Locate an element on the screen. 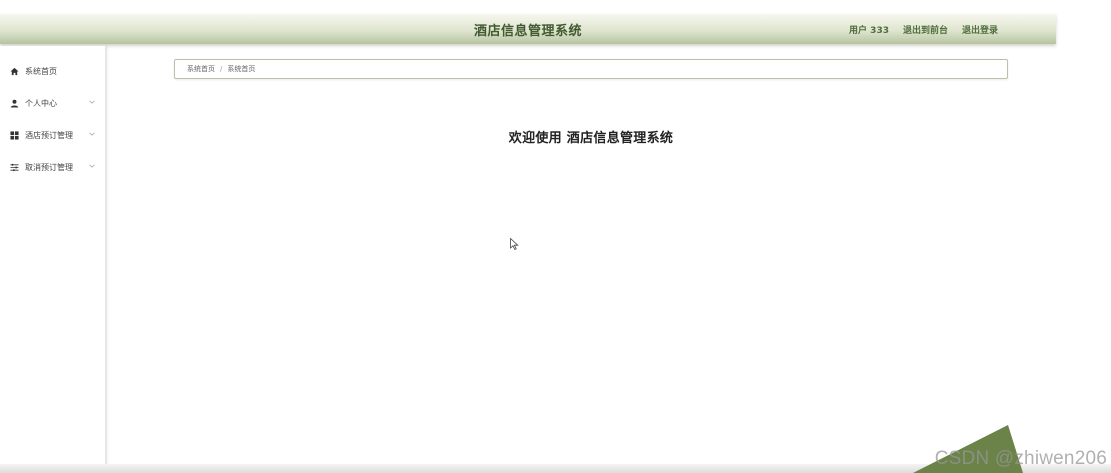  sidebar-item-label: 酒店预订管理 is located at coordinates (49, 135).